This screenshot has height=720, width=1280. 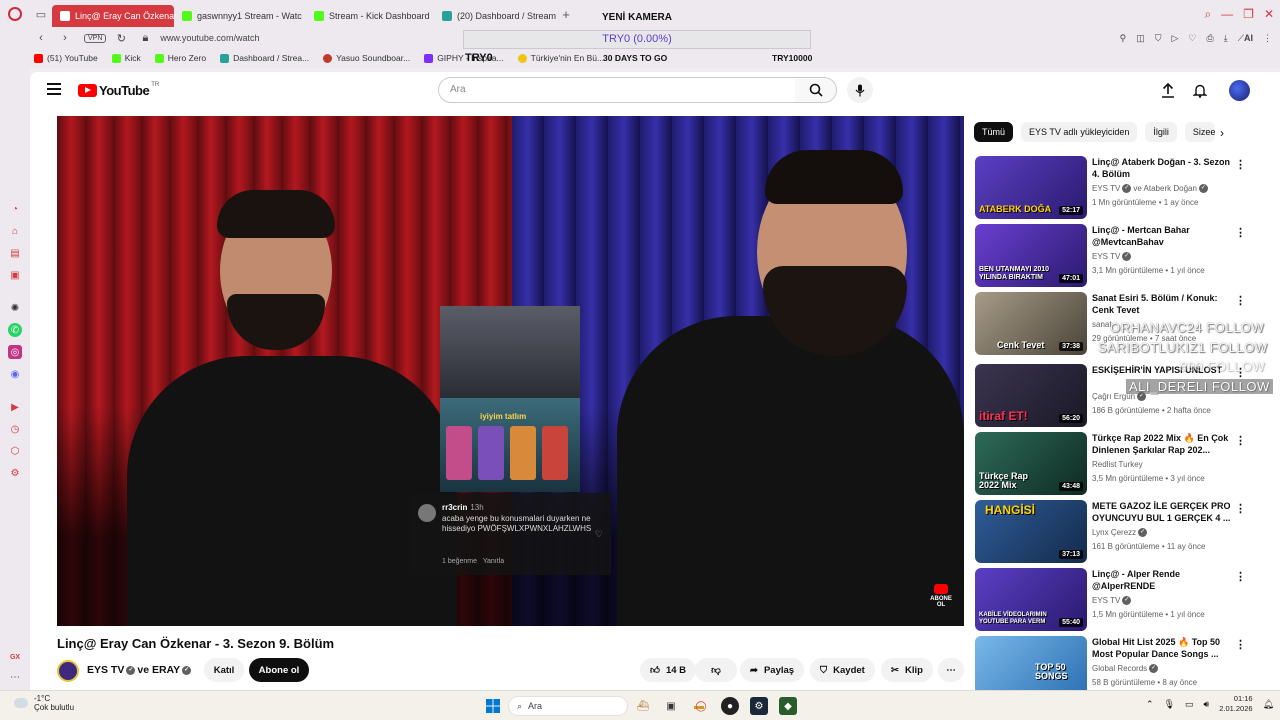 I want to click on chatgpt-icon: ✺, so click(x=15, y=308).